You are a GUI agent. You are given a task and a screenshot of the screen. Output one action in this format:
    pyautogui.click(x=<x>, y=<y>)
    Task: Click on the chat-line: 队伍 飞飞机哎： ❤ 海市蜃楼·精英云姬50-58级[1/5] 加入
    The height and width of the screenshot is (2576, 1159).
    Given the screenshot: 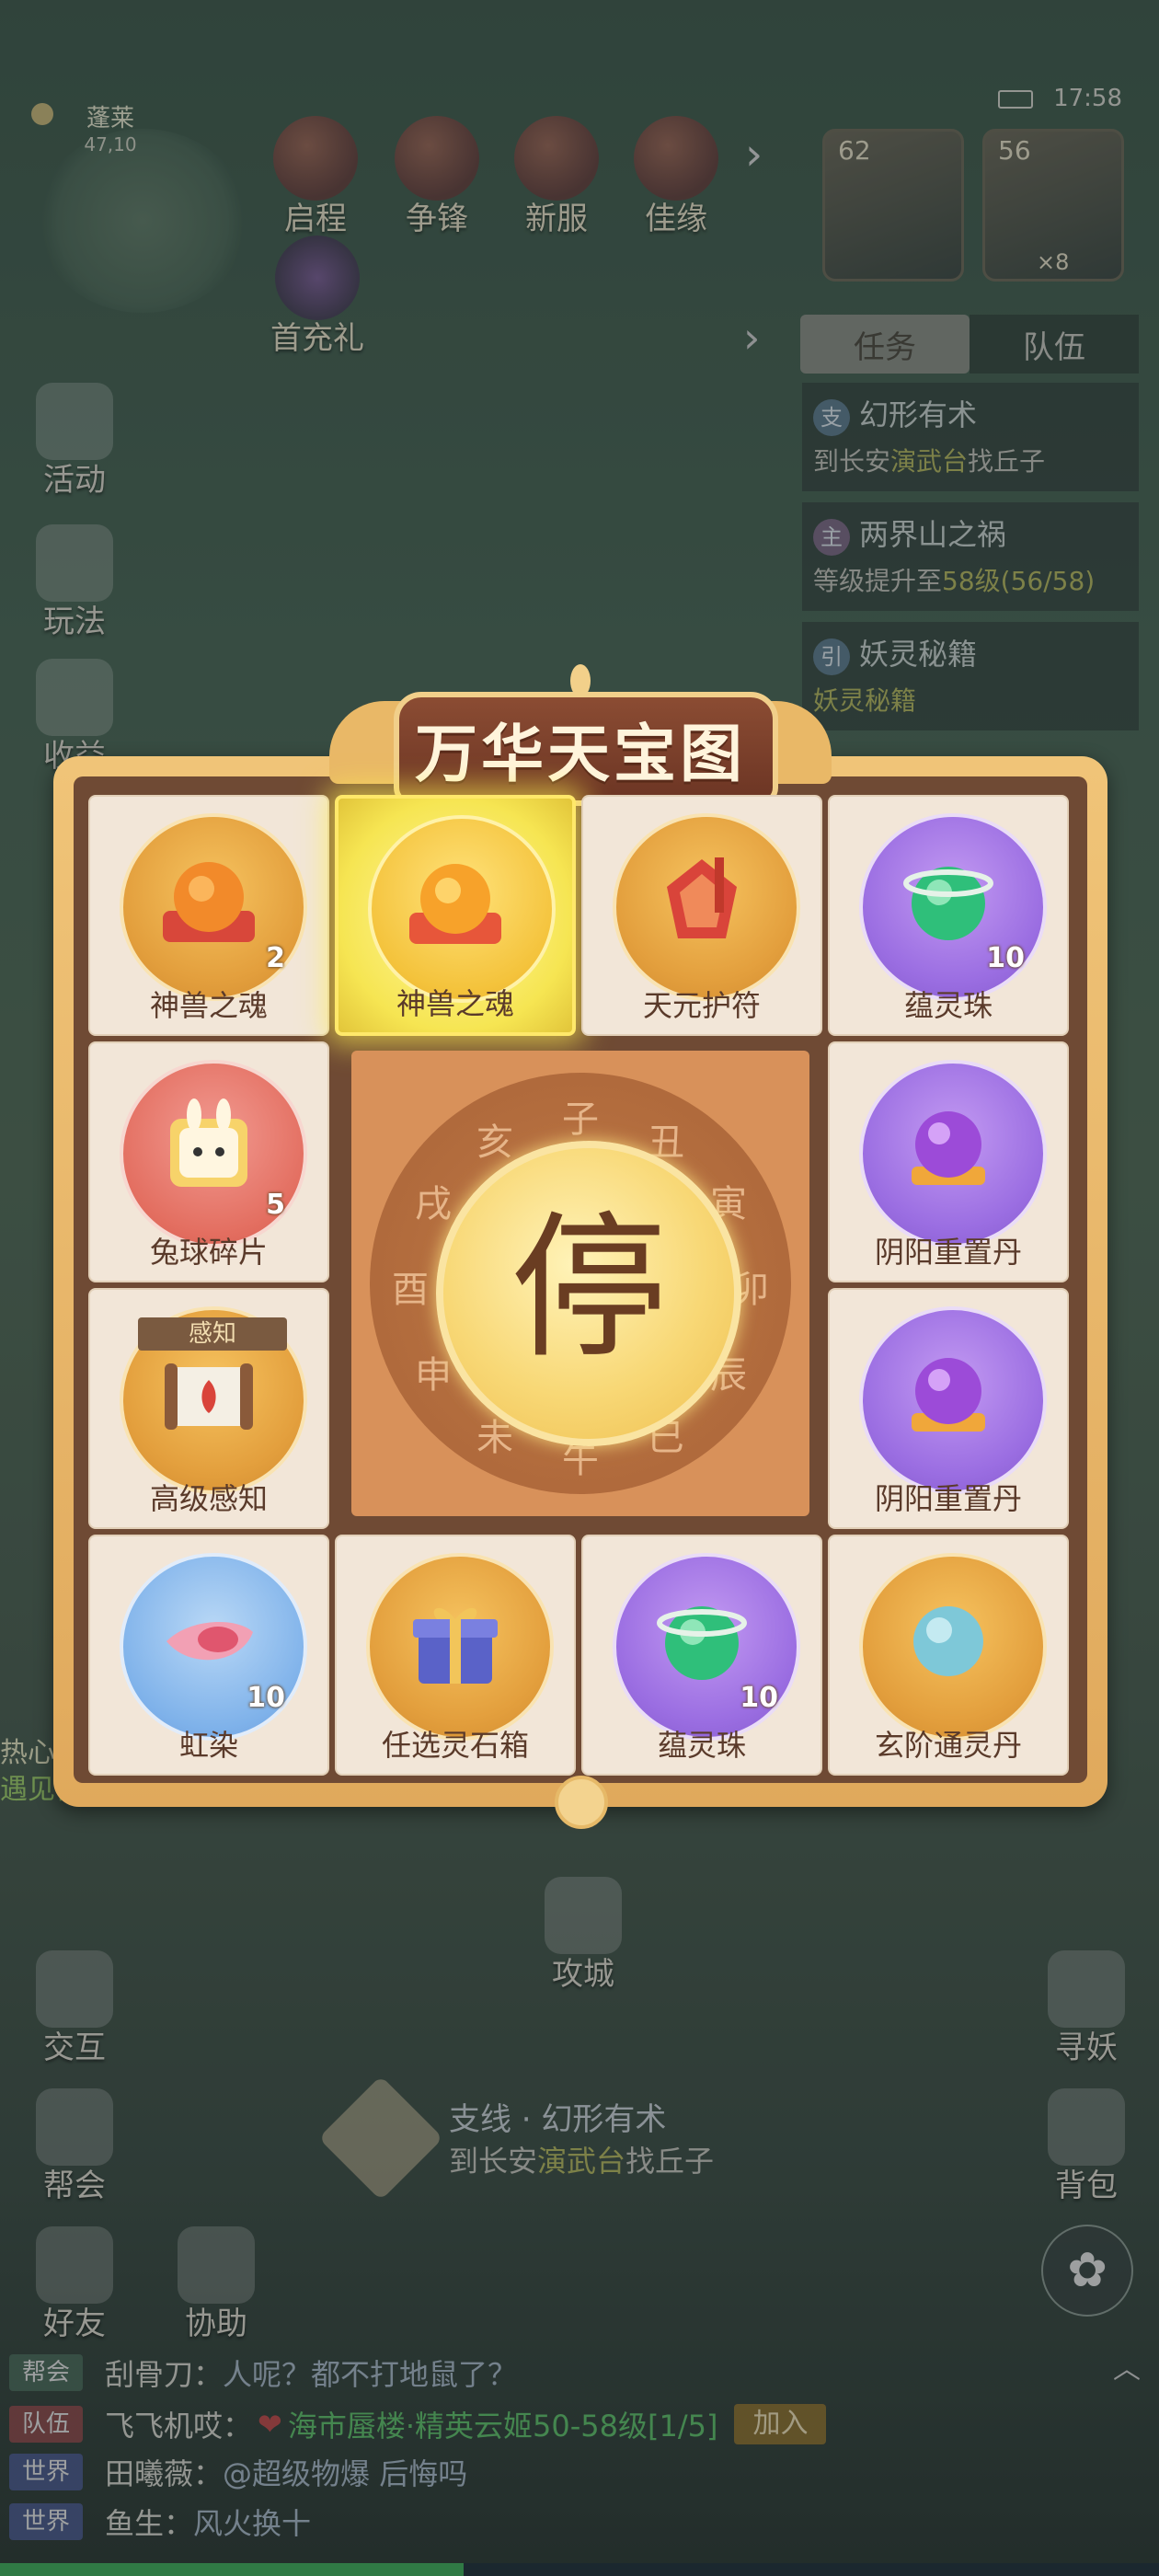 What is the action you would take?
    pyautogui.click(x=579, y=2424)
    